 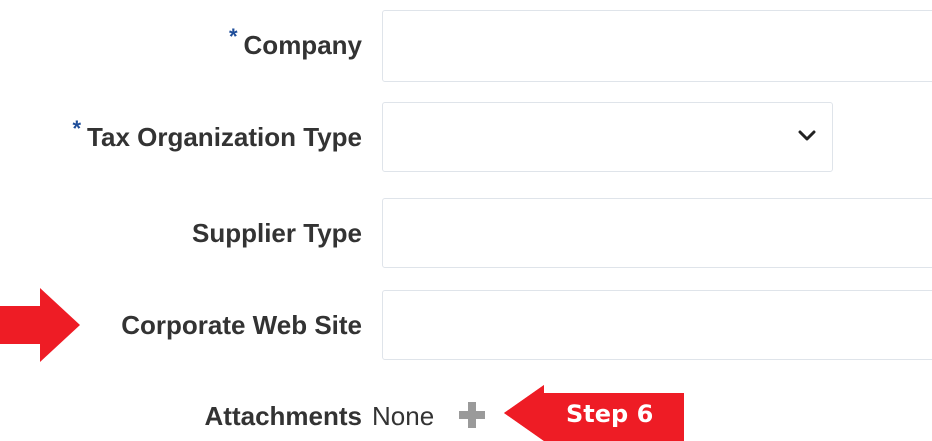 What do you see at coordinates (302, 45) in the screenshot?
I see `company-label-text: Company` at bounding box center [302, 45].